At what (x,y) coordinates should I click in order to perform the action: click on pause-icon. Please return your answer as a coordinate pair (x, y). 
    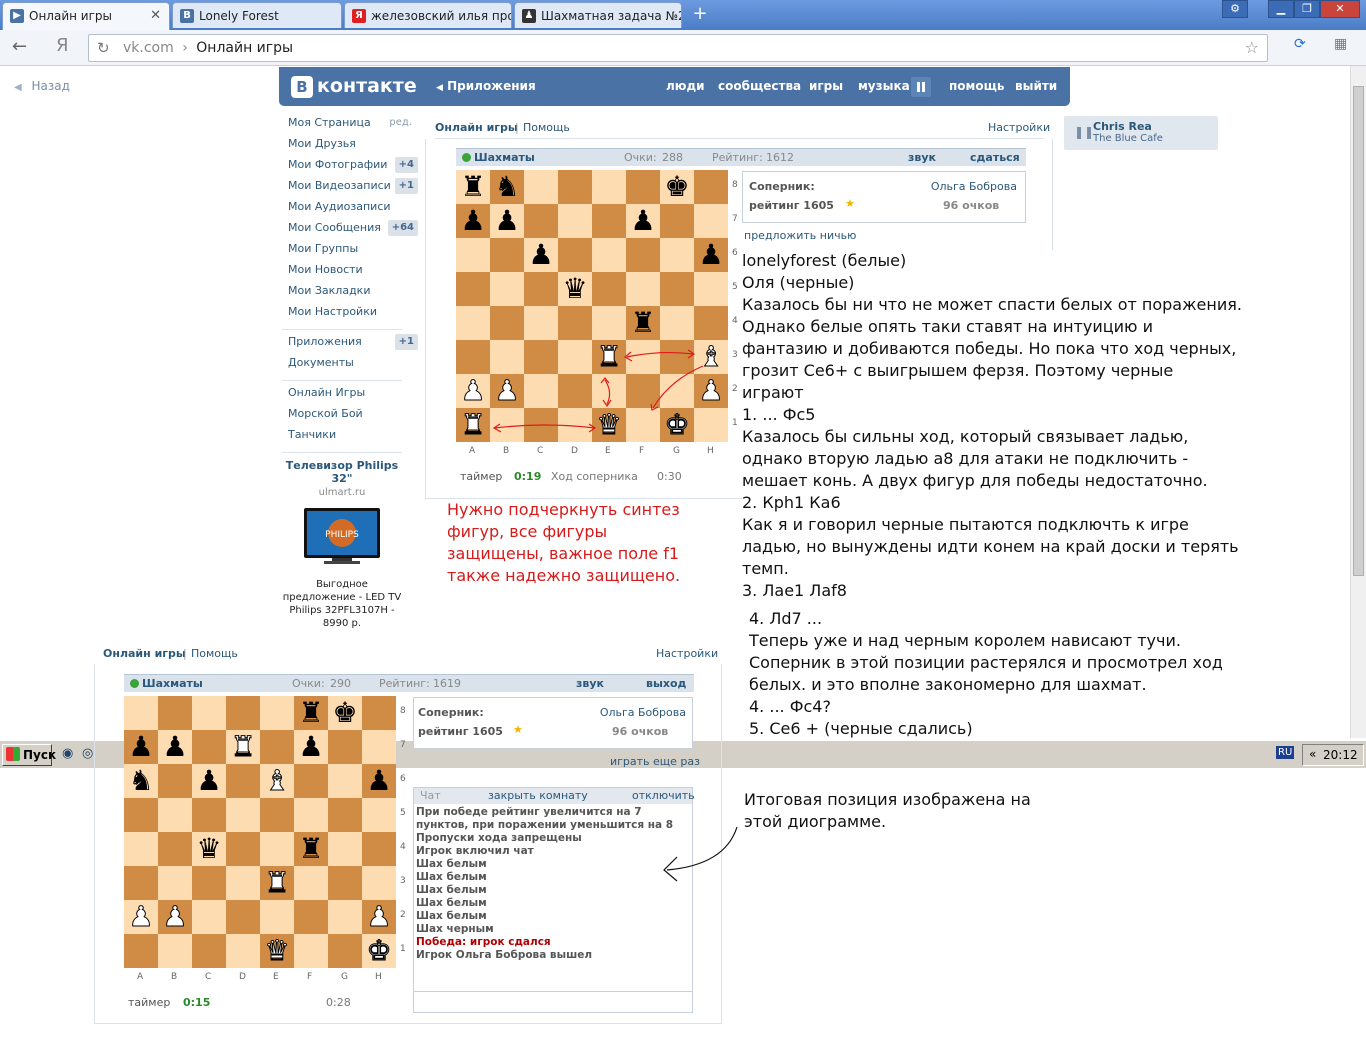
    Looking at the image, I should click on (921, 87).